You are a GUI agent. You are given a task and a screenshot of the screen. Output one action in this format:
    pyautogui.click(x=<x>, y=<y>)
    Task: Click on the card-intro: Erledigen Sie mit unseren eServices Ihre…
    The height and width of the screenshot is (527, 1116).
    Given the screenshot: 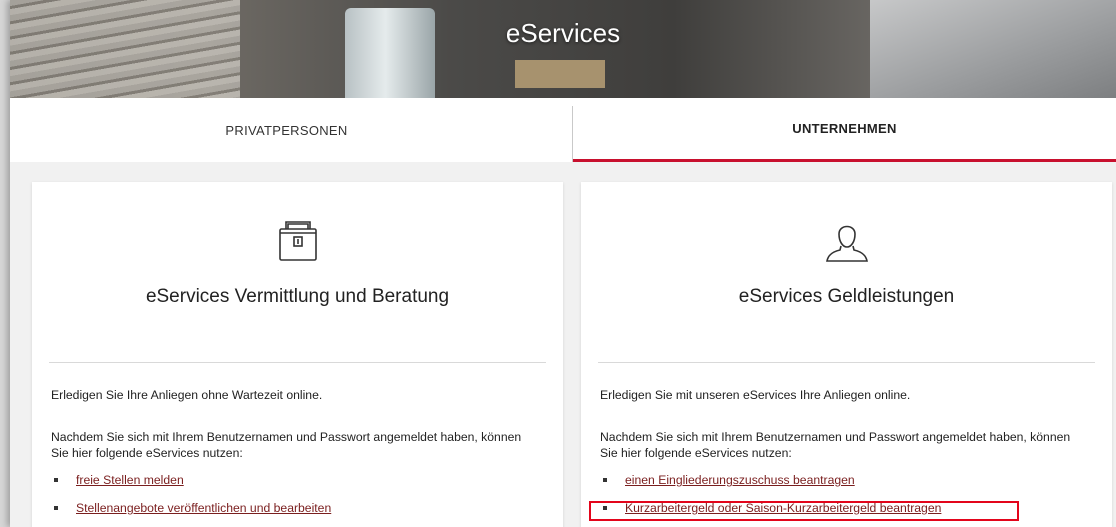 What is the action you would take?
    pyautogui.click(x=755, y=395)
    